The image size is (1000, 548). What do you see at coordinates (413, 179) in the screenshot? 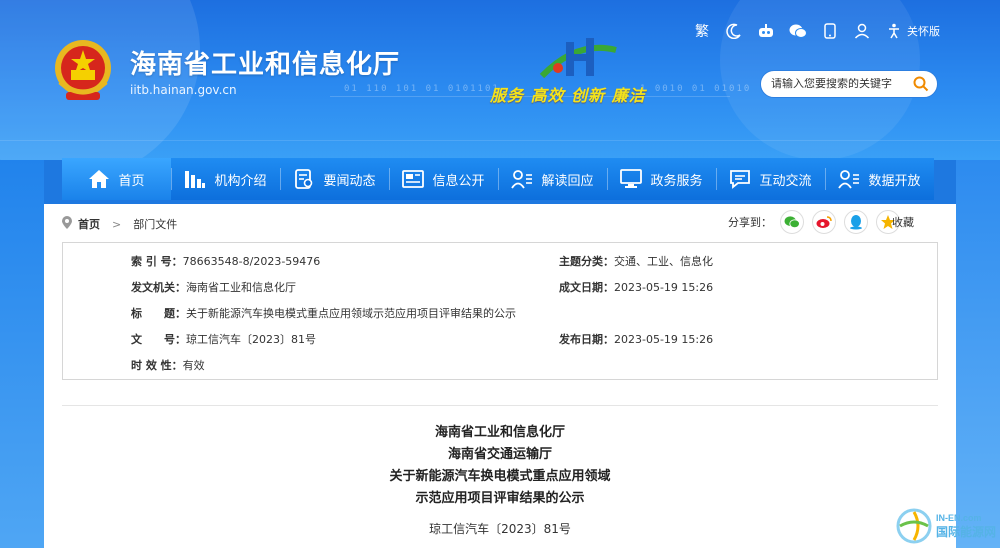
I see `info-icon` at bounding box center [413, 179].